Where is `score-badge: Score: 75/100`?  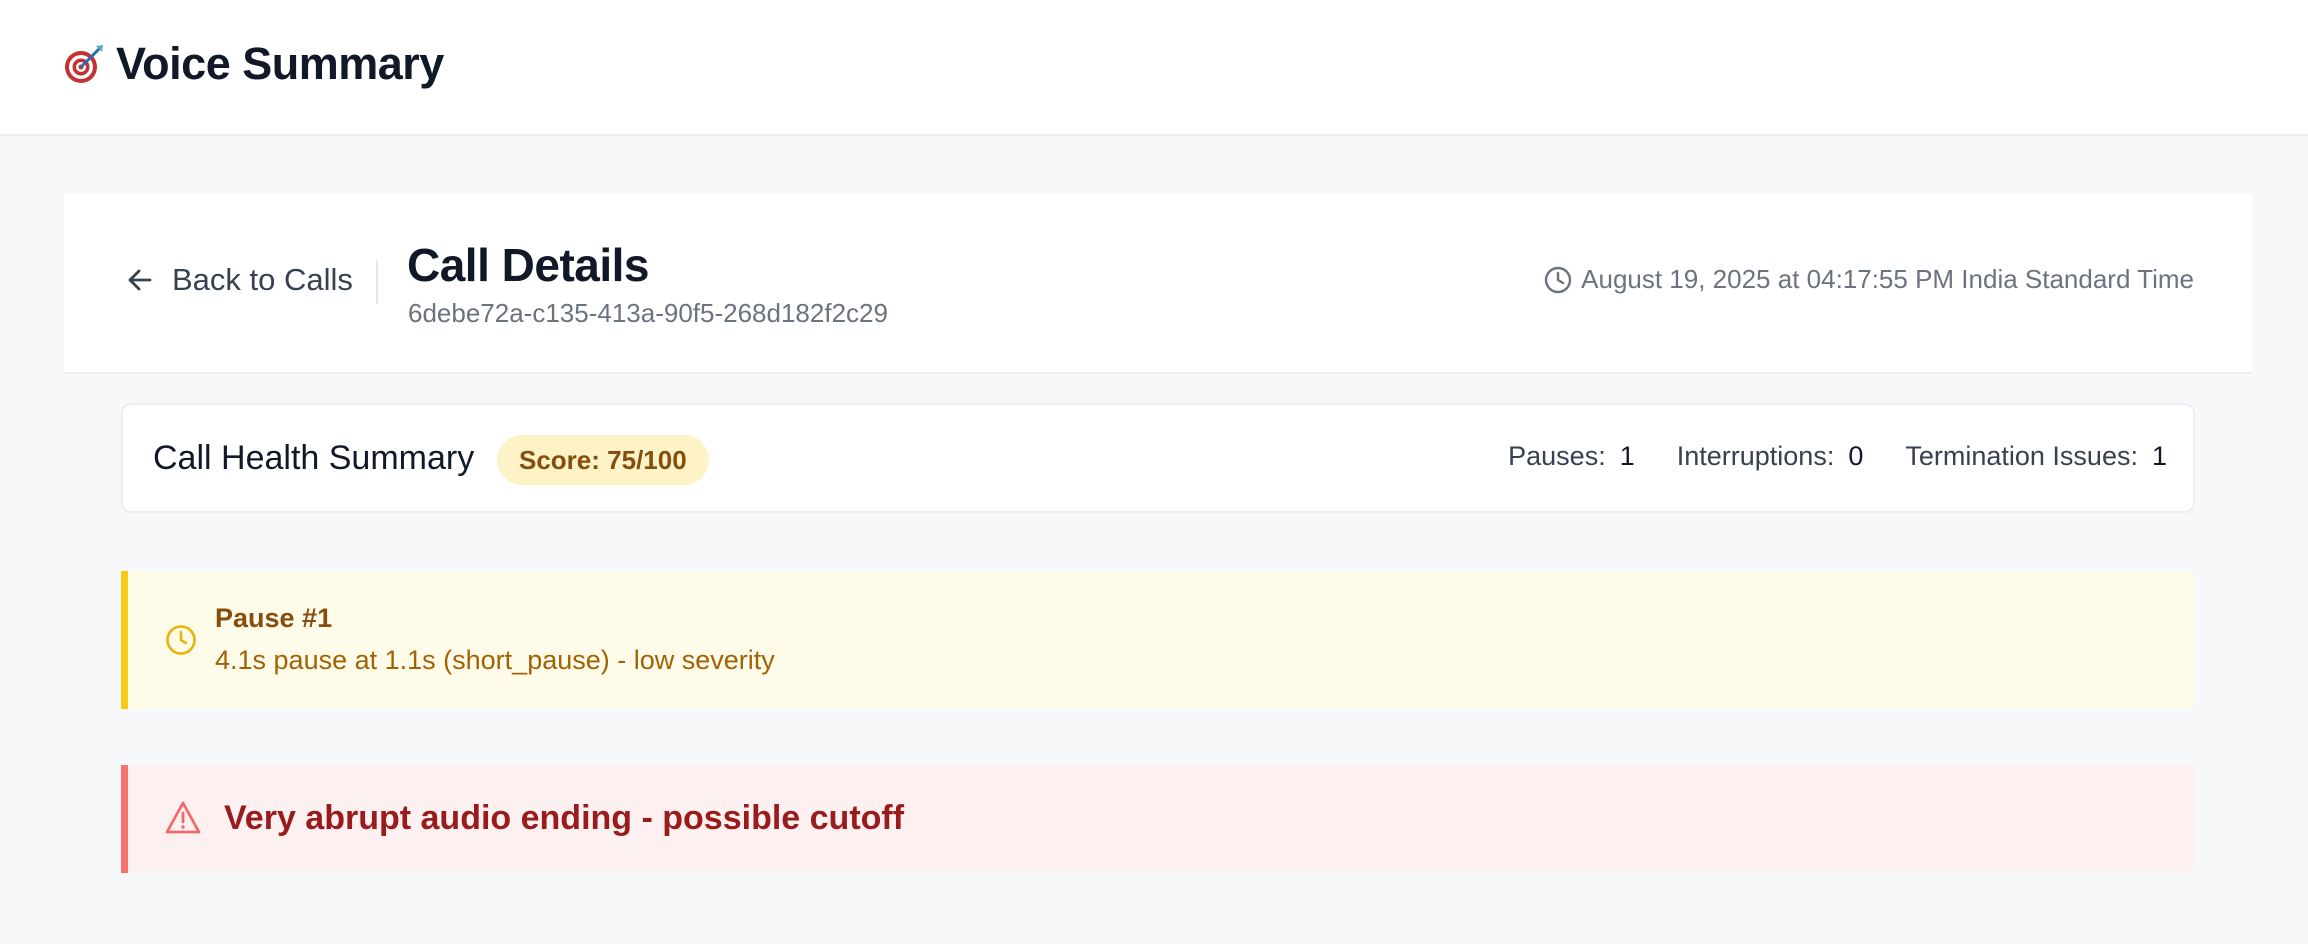
score-badge: Score: 75/100 is located at coordinates (603, 460).